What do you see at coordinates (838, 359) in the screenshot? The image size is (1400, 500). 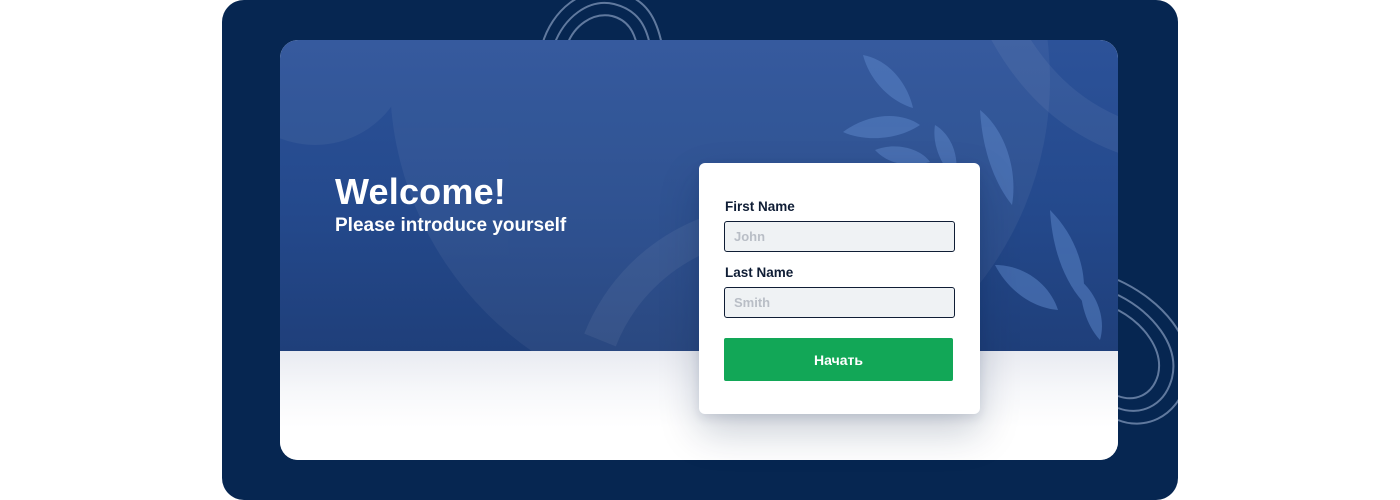 I see `start-button: Начать` at bounding box center [838, 359].